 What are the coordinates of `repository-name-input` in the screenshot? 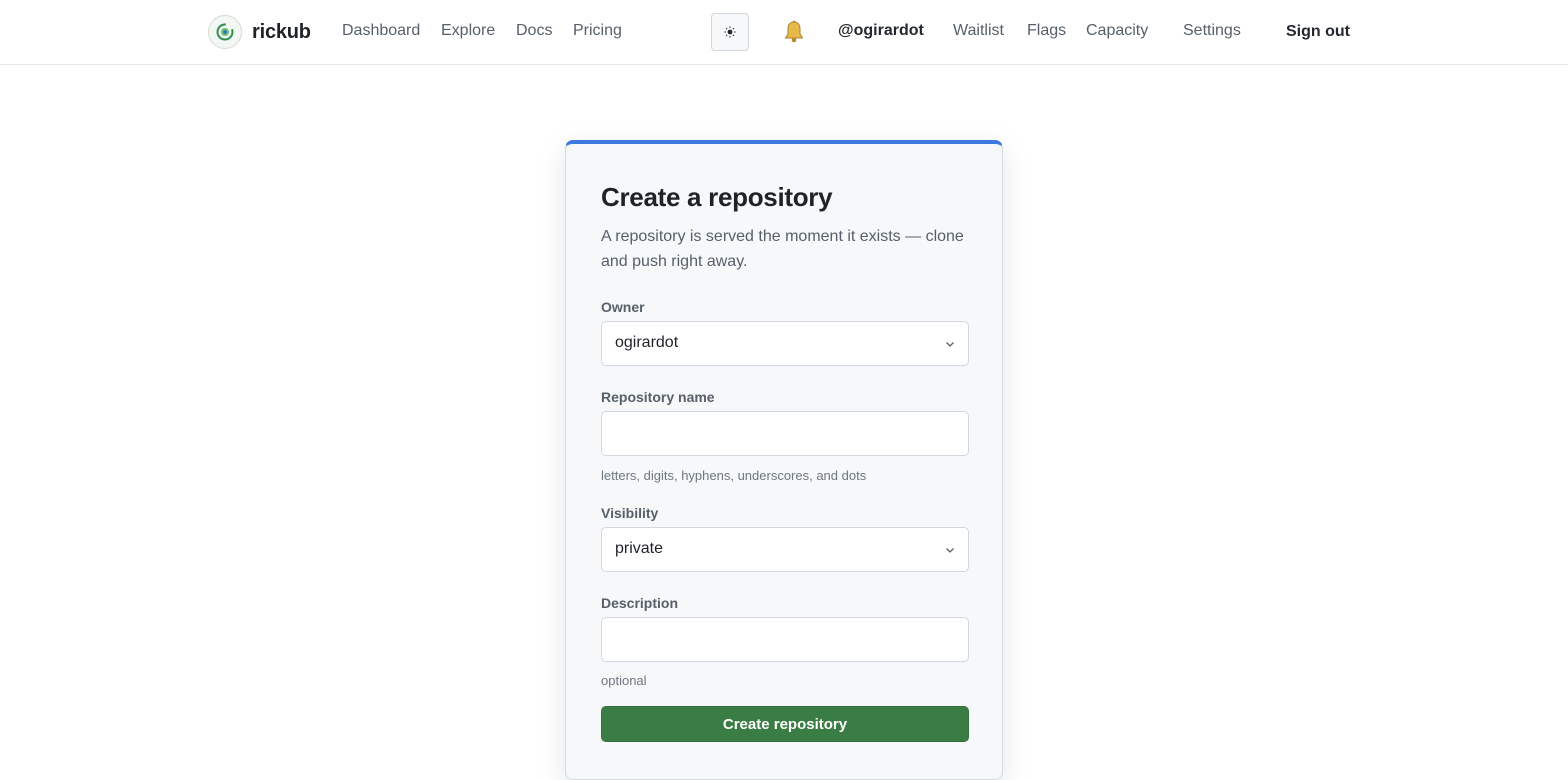 It's located at (785, 433).